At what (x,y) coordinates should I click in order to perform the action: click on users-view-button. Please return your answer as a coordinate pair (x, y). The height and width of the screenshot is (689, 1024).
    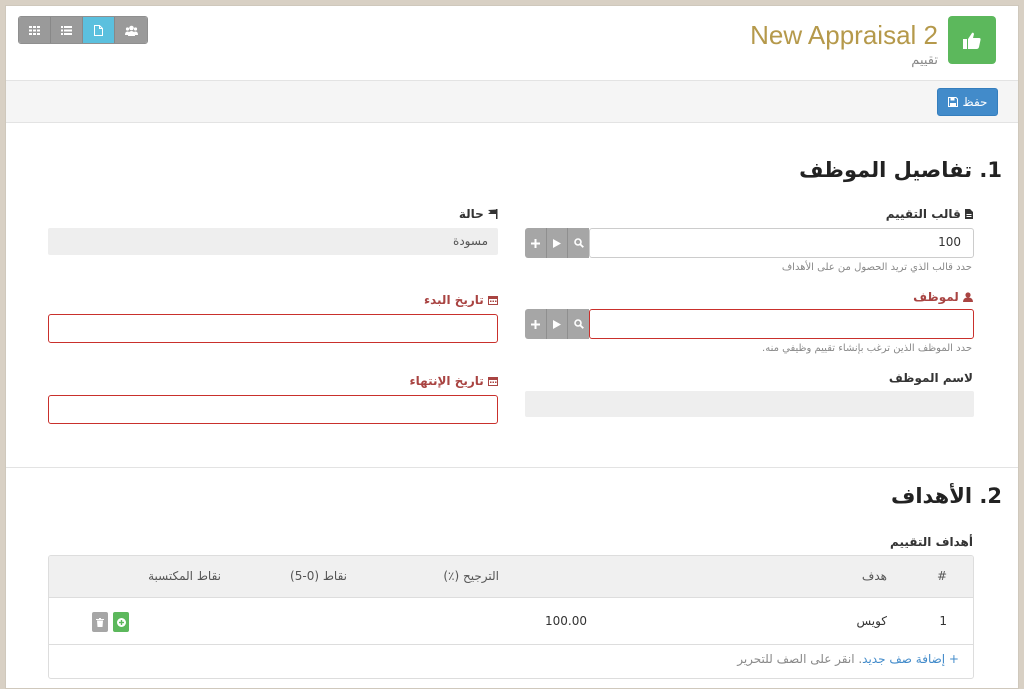
    Looking at the image, I should click on (131, 30).